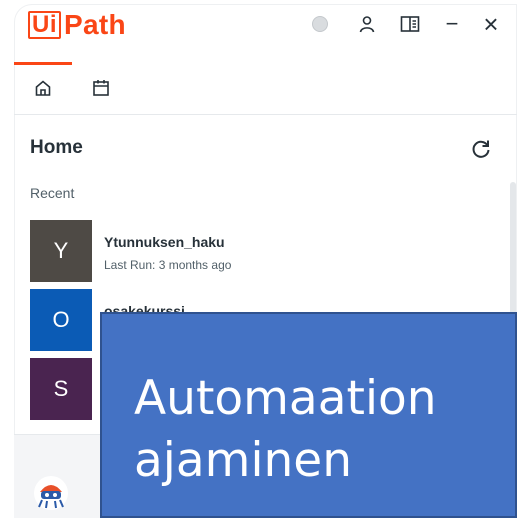 The width and height of the screenshot is (517, 518). Describe the element at coordinates (44, 25) in the screenshot. I see `logo-ui: Ui` at that location.